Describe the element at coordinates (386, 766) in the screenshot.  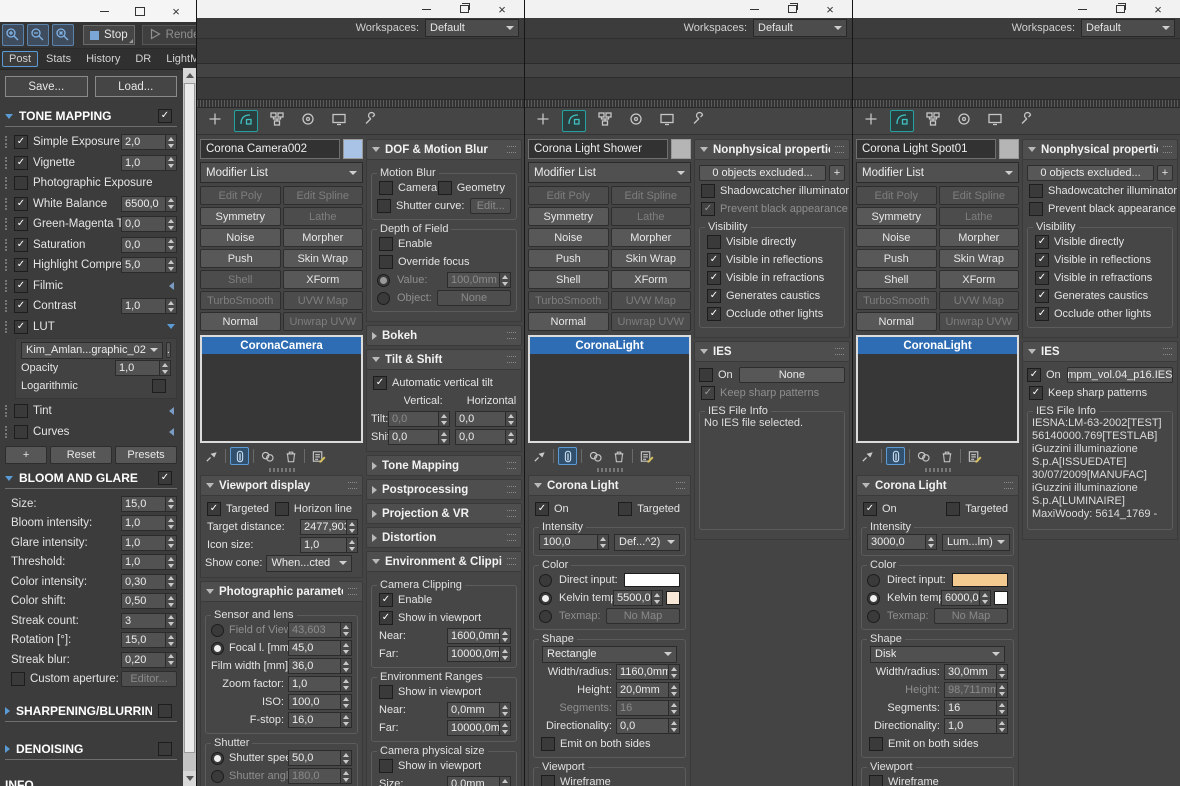
I see `checkbox-show-in-viewport` at that location.